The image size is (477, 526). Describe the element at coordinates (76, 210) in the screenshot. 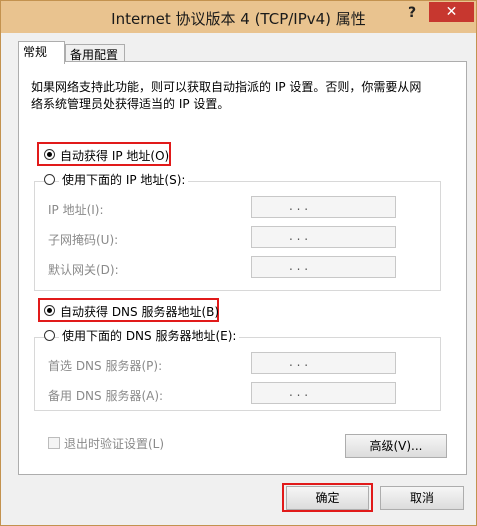

I see `ip-address-label: IP 地址(I):` at that location.